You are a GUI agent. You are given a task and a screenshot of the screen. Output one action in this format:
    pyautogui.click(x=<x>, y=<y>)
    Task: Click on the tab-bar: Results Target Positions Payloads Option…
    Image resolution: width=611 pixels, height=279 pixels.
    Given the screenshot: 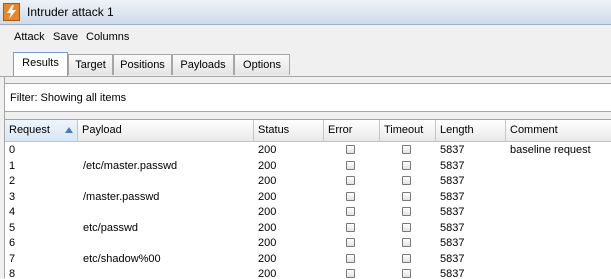 What is the action you would take?
    pyautogui.click(x=305, y=63)
    